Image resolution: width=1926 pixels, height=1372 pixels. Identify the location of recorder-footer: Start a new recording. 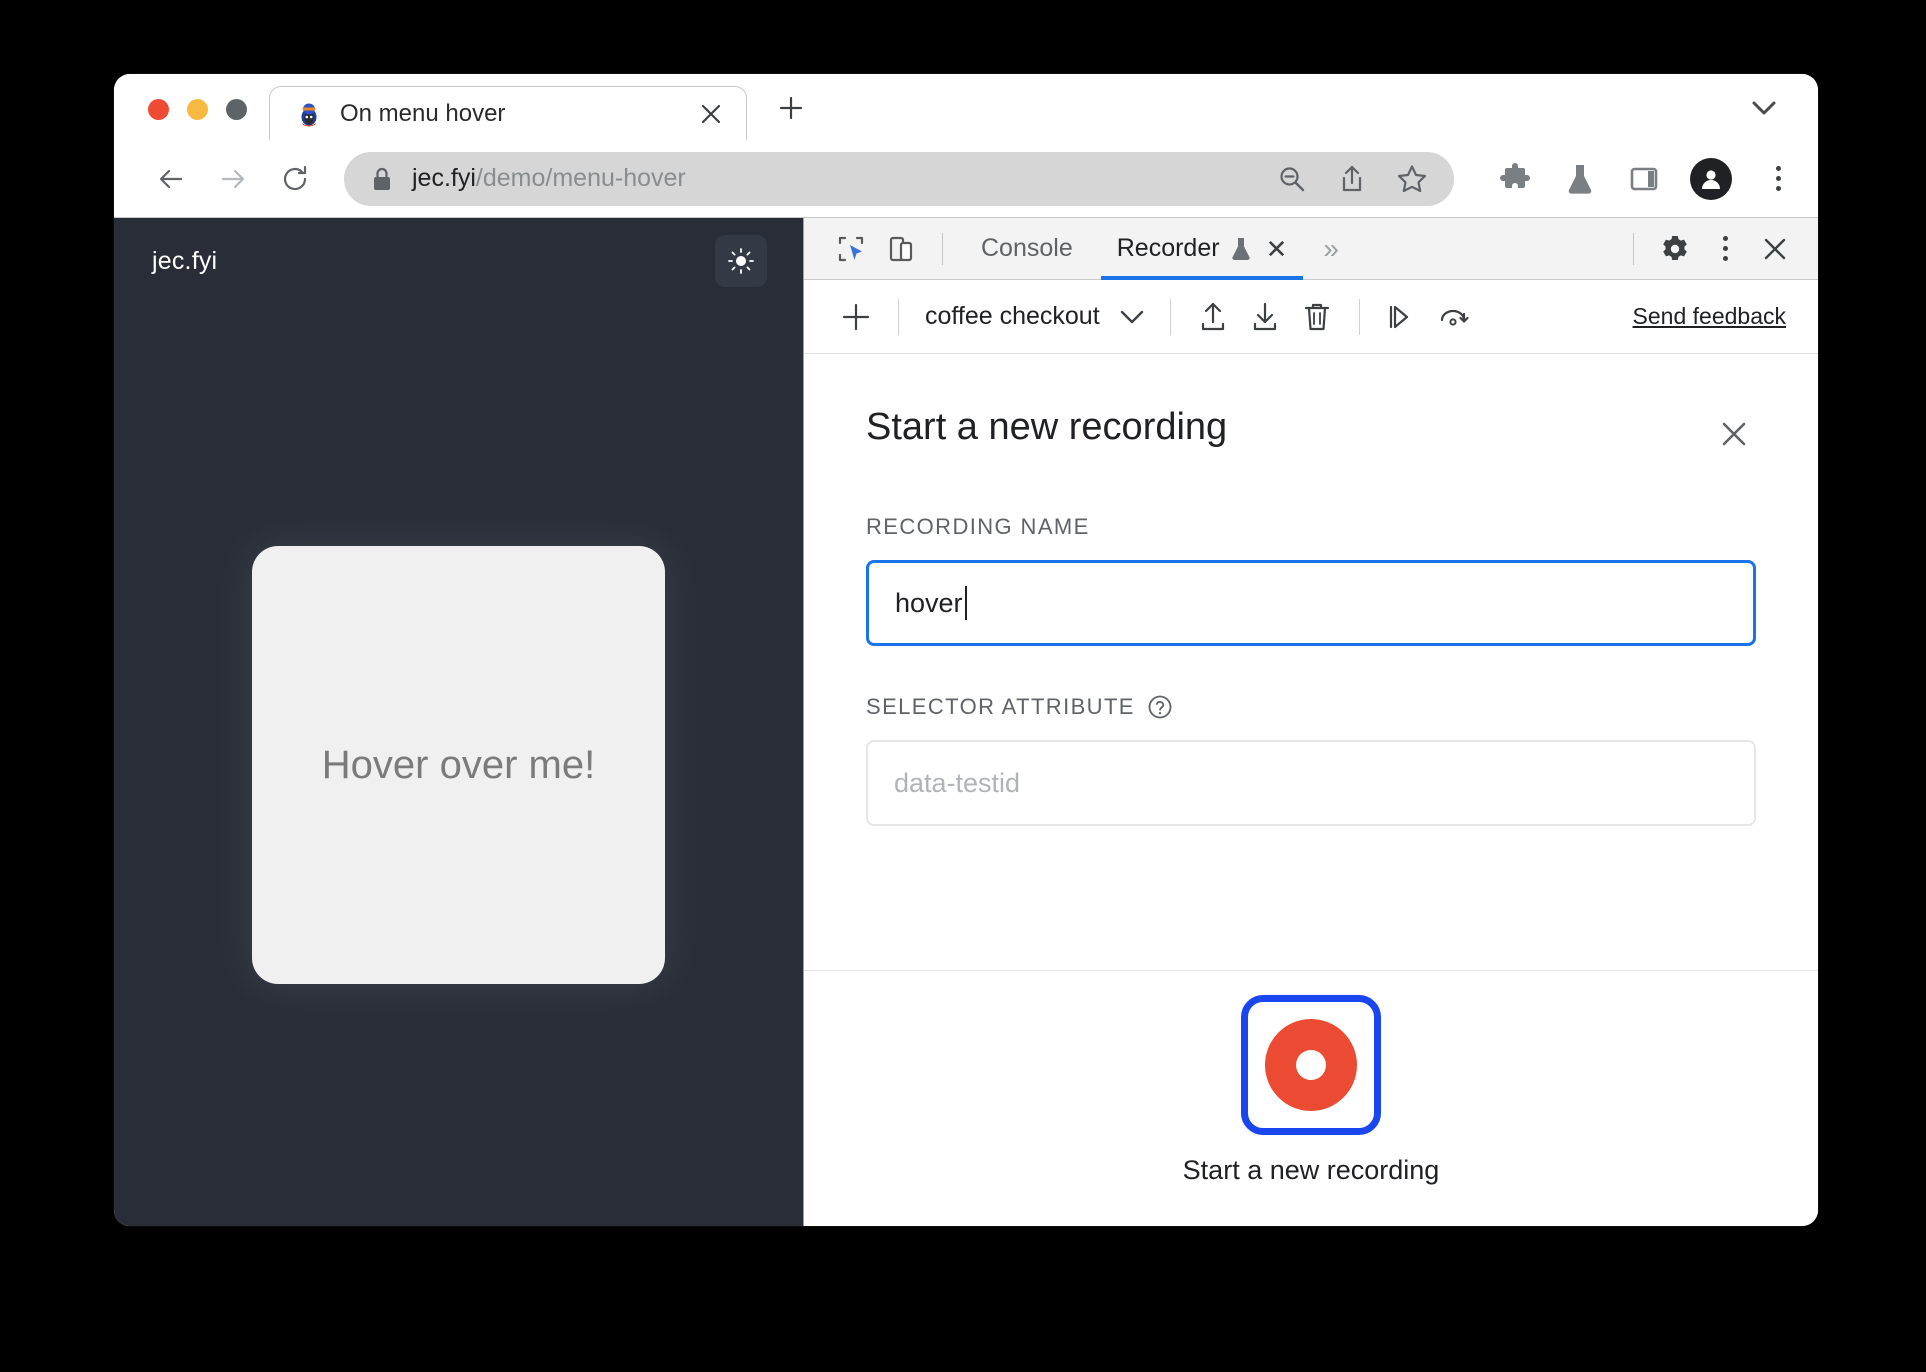
(1311, 1098).